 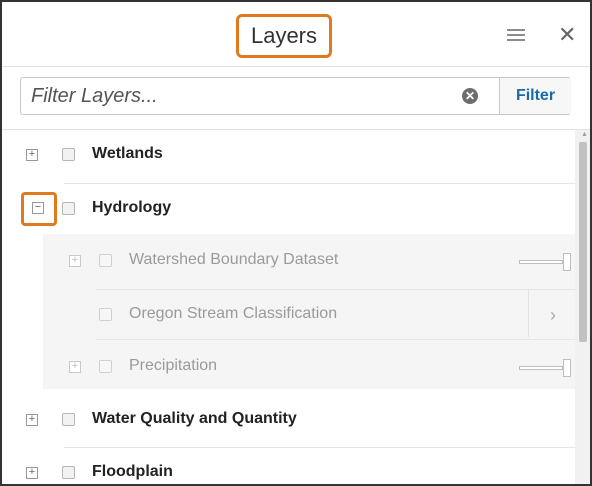 What do you see at coordinates (132, 207) in the screenshot?
I see `layer-label-hydrology: Hydrology` at bounding box center [132, 207].